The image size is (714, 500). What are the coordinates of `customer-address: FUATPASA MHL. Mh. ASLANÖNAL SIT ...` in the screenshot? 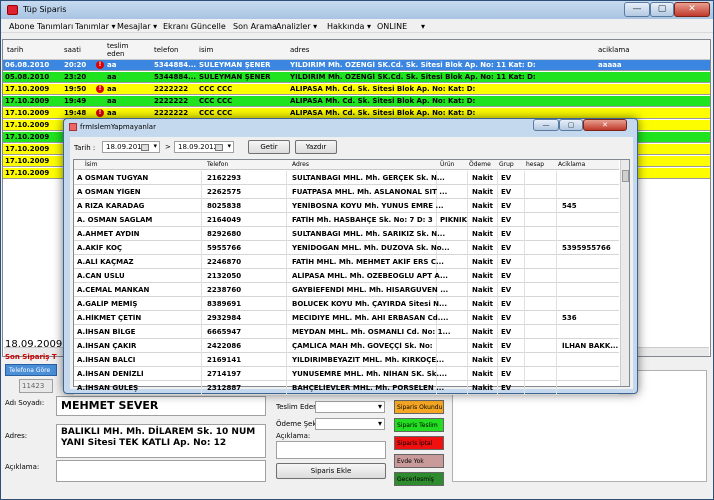 It's located at (370, 192).